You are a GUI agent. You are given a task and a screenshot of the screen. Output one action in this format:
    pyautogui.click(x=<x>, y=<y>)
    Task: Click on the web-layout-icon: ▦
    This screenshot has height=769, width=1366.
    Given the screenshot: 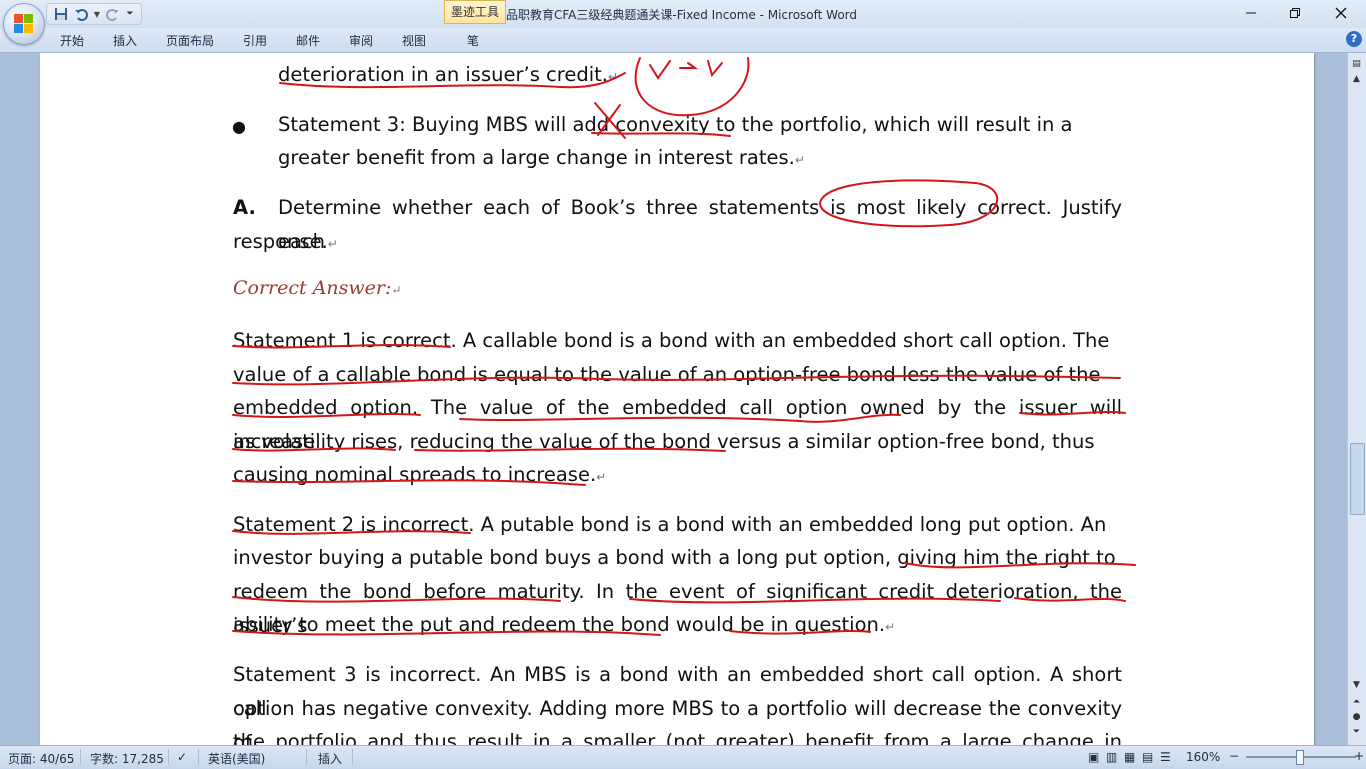 What is the action you would take?
    pyautogui.click(x=1129, y=757)
    